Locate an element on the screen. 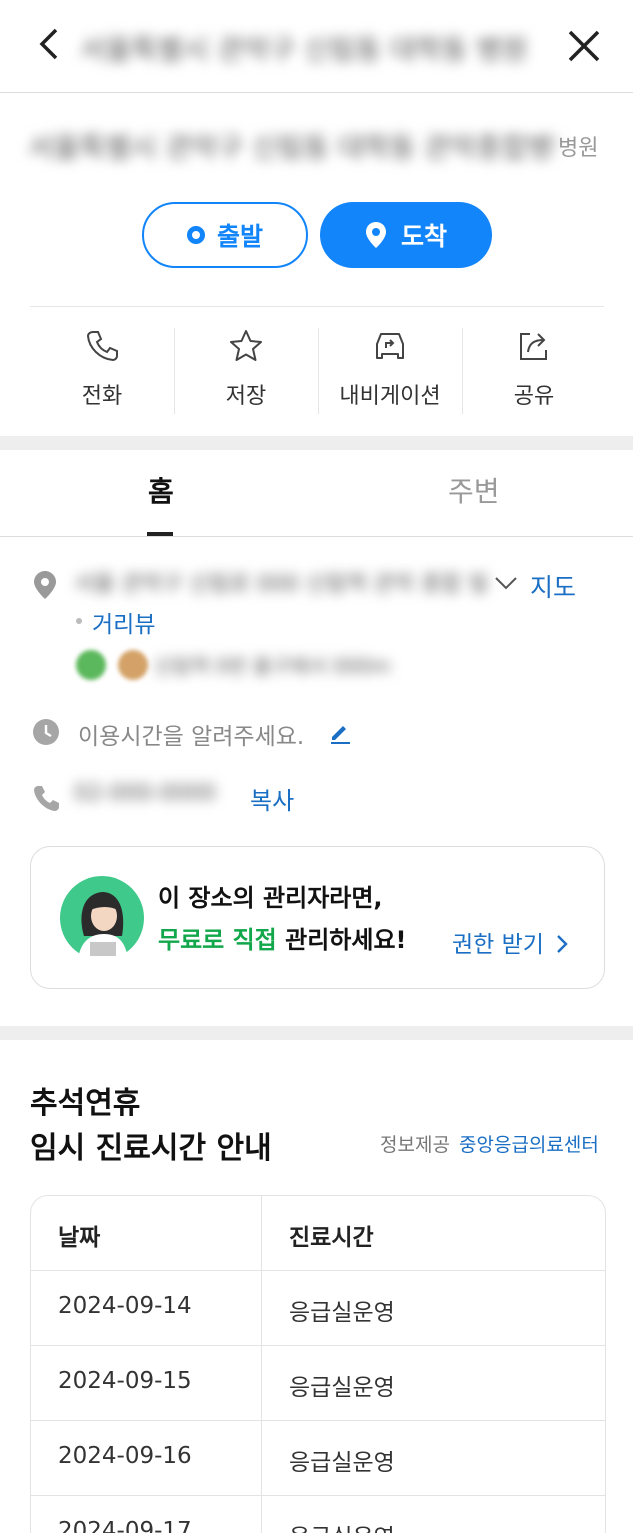 The height and width of the screenshot is (1533, 633). share-label: 공유 is located at coordinates (534, 396).